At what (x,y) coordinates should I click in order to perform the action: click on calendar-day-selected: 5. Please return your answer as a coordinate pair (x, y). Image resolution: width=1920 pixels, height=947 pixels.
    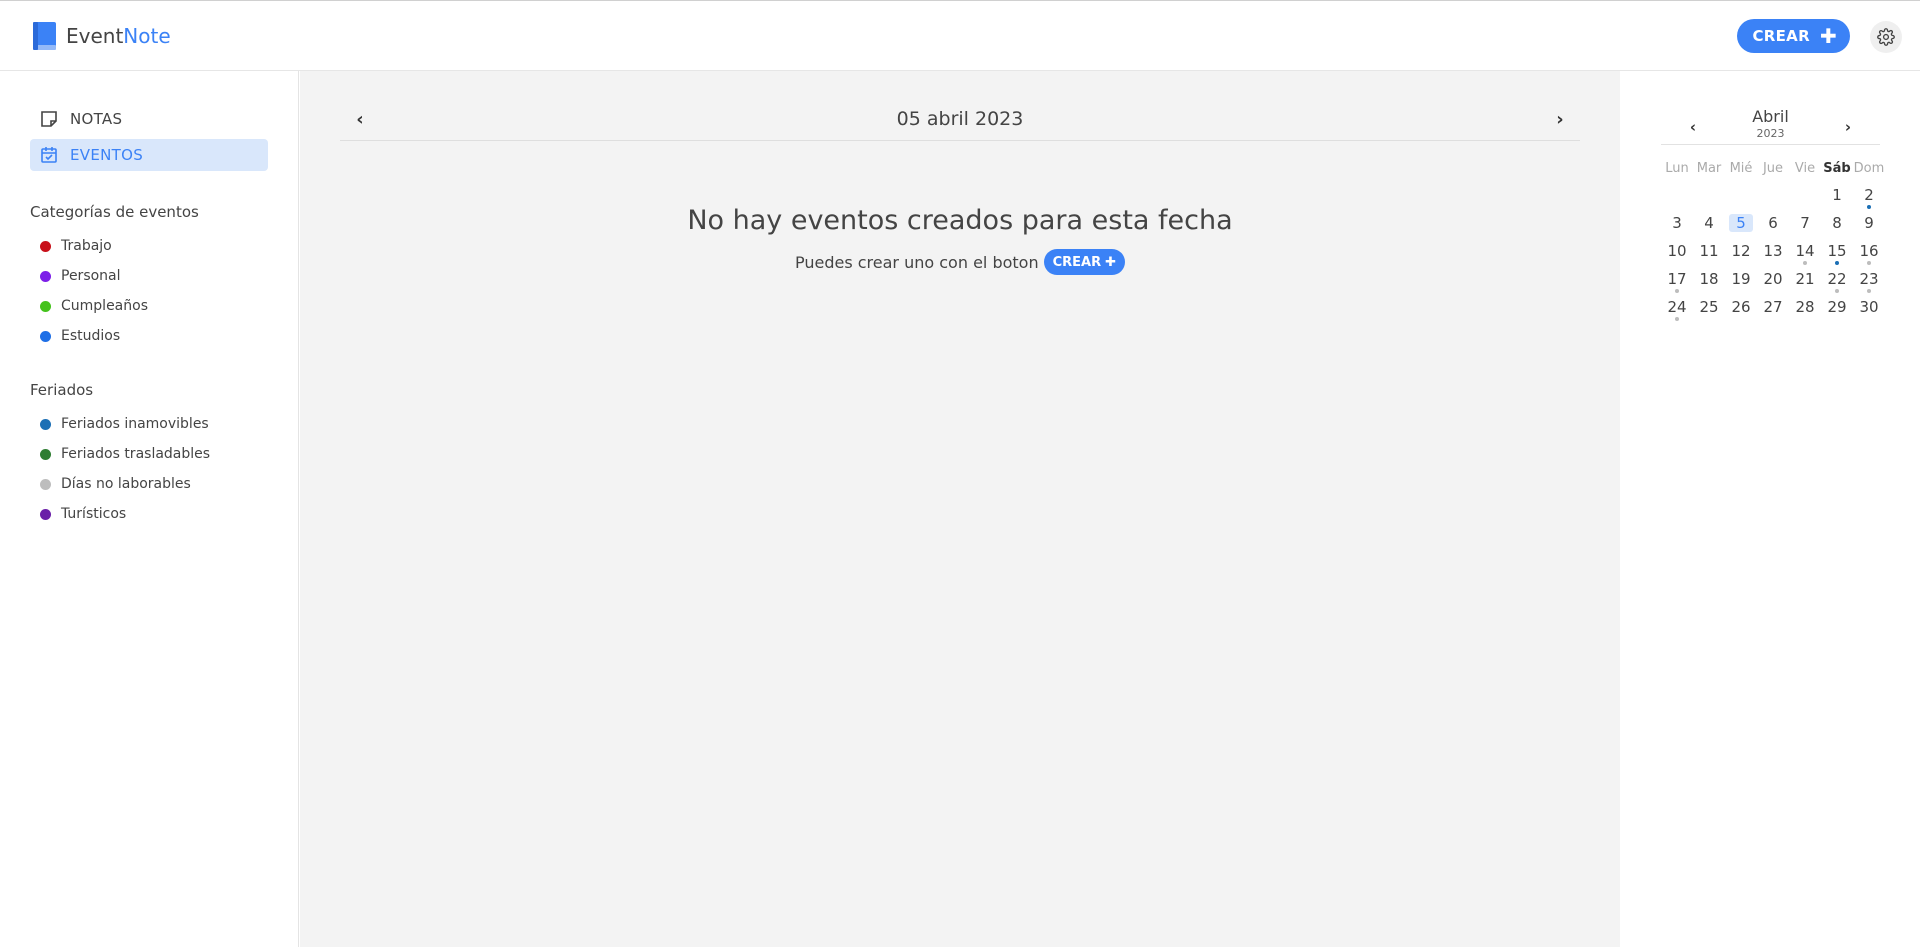
    Looking at the image, I should click on (1741, 225).